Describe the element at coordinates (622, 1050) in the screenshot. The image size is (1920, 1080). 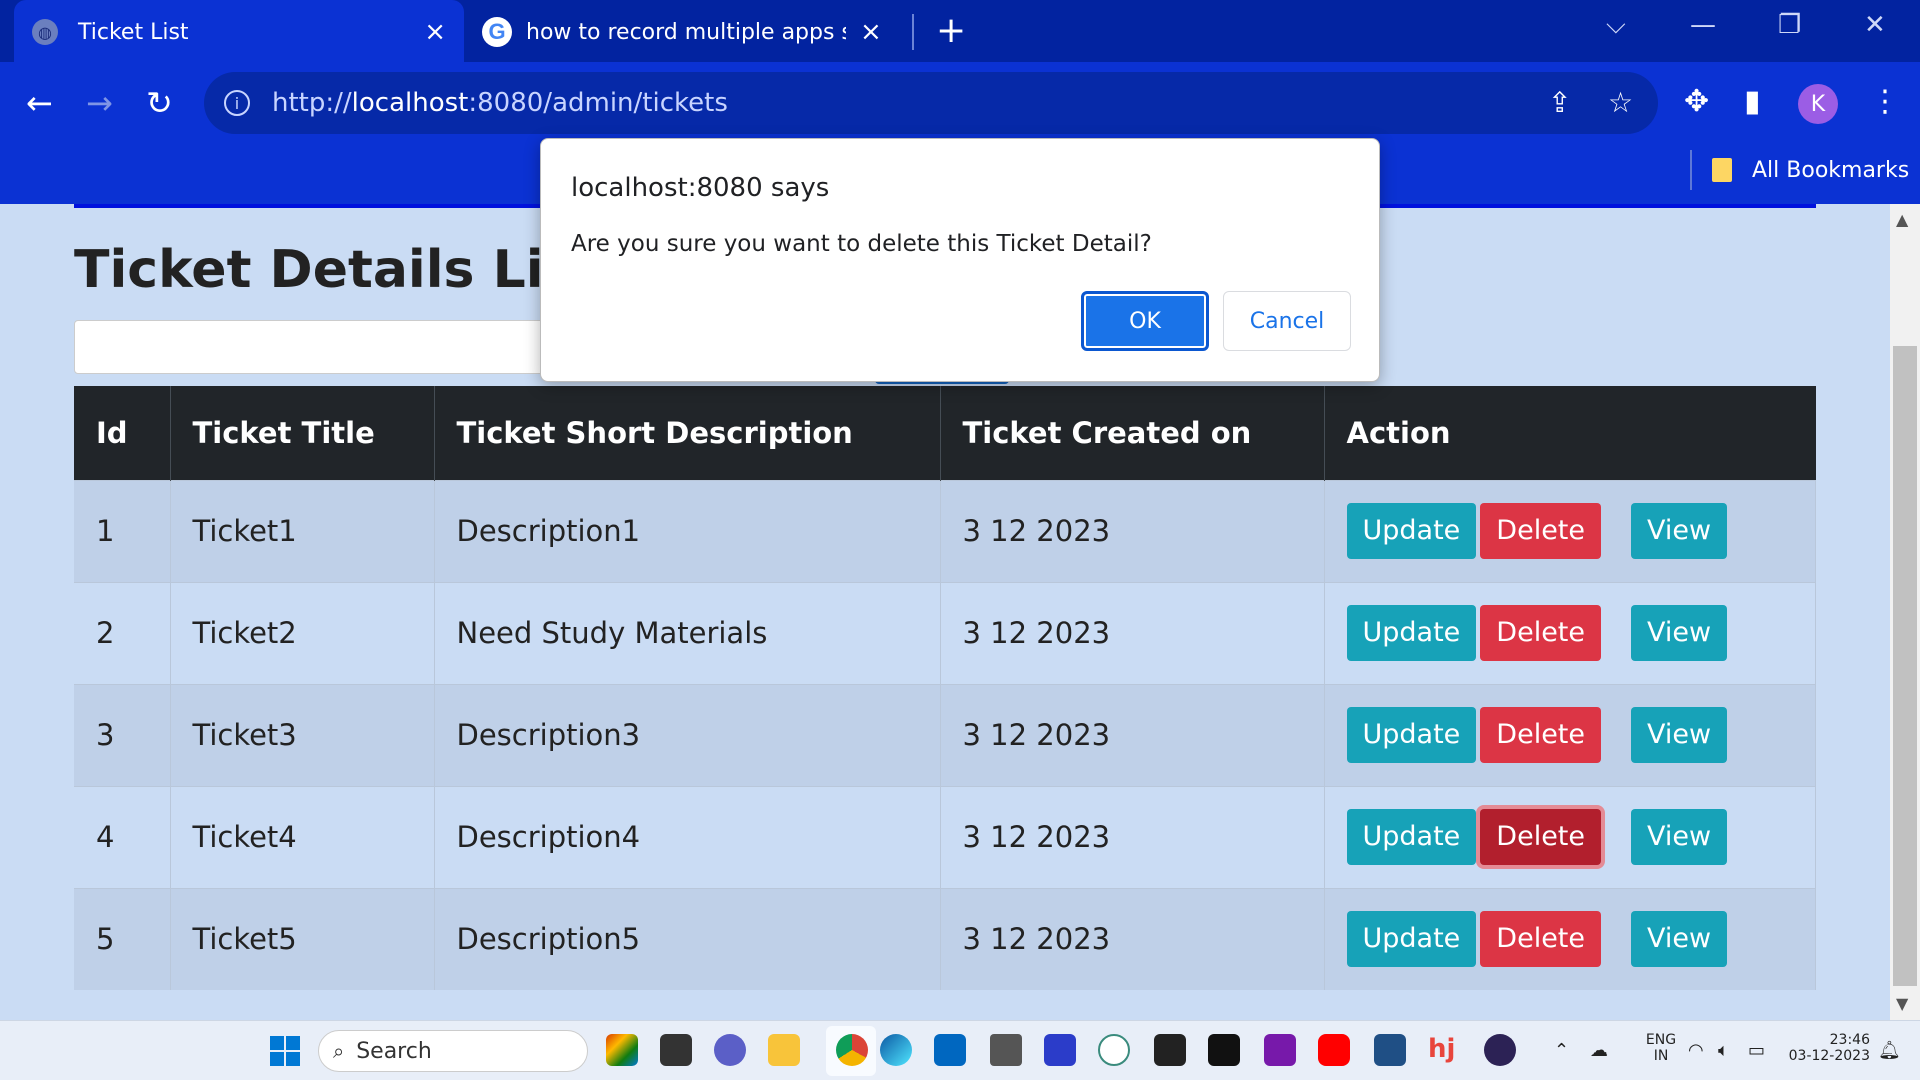
I see `copilot-icon` at that location.